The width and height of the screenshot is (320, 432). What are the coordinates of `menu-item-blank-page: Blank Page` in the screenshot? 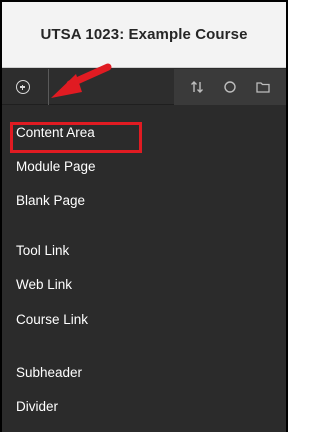 It's located at (144, 200).